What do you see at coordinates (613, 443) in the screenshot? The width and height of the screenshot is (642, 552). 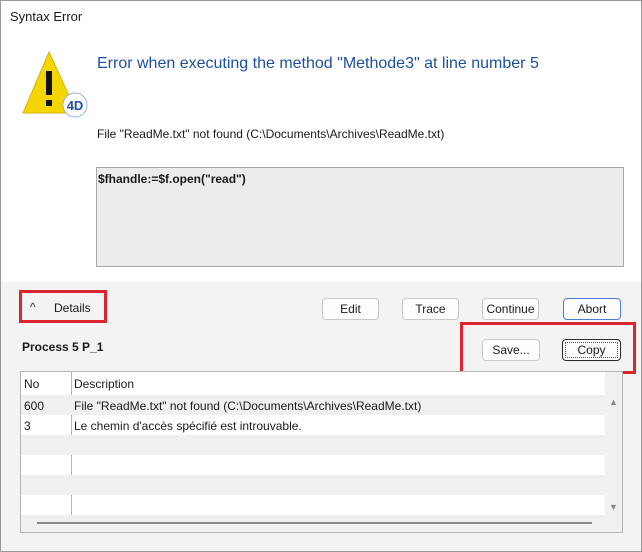 I see `vertical-scrollbar: ▲ ▼` at bounding box center [613, 443].